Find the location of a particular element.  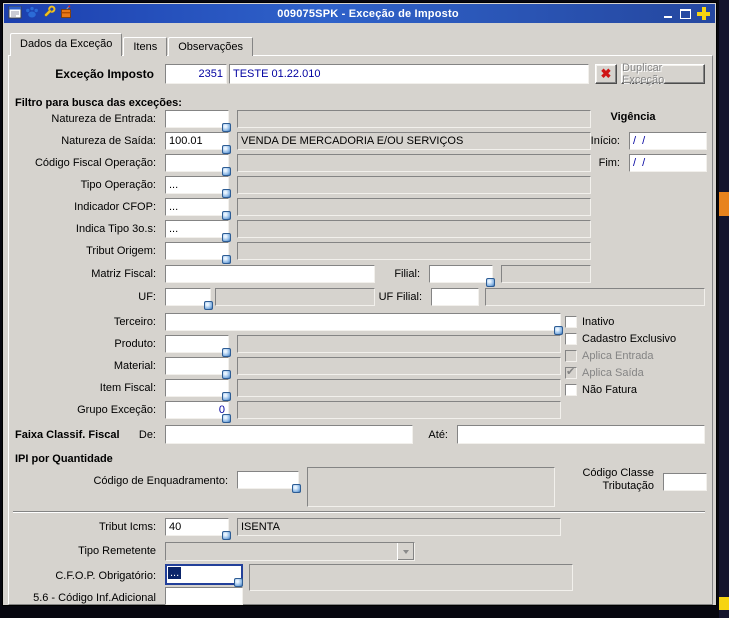

tab-strip: Dados da Exceção Itens Observações is located at coordinates (132, 44).